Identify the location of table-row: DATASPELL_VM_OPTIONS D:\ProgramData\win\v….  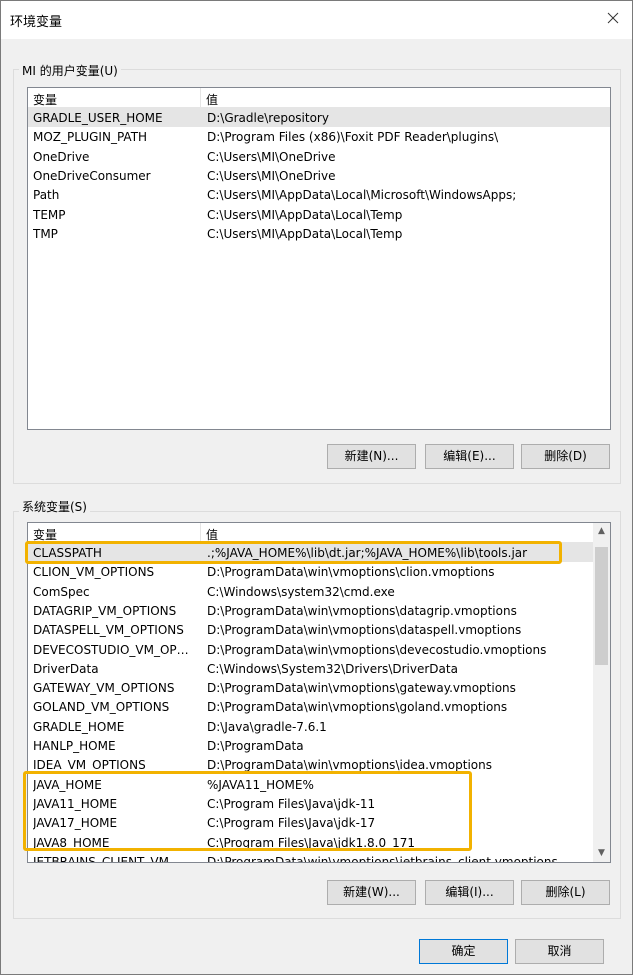
(319, 629).